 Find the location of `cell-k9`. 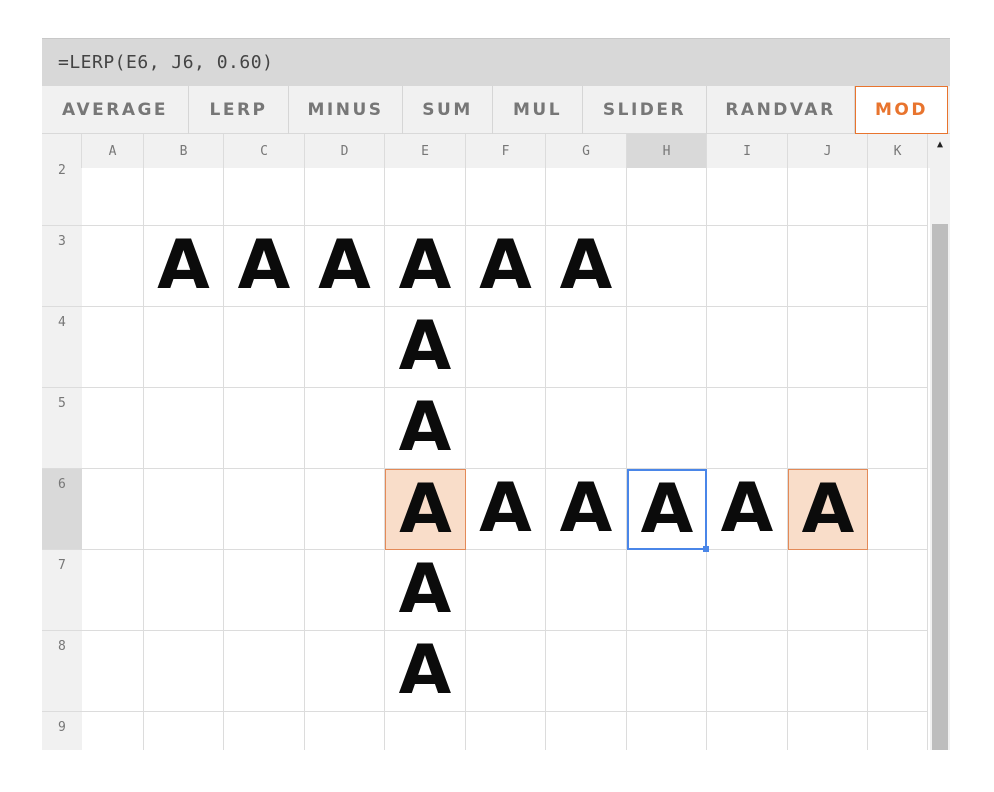

cell-k9 is located at coordinates (898, 731).